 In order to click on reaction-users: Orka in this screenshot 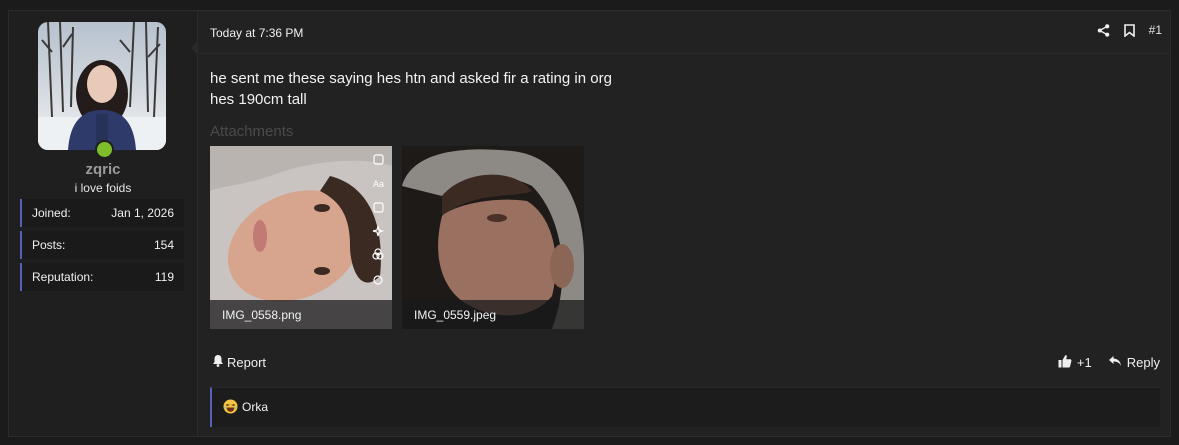, I will do `click(255, 407)`.